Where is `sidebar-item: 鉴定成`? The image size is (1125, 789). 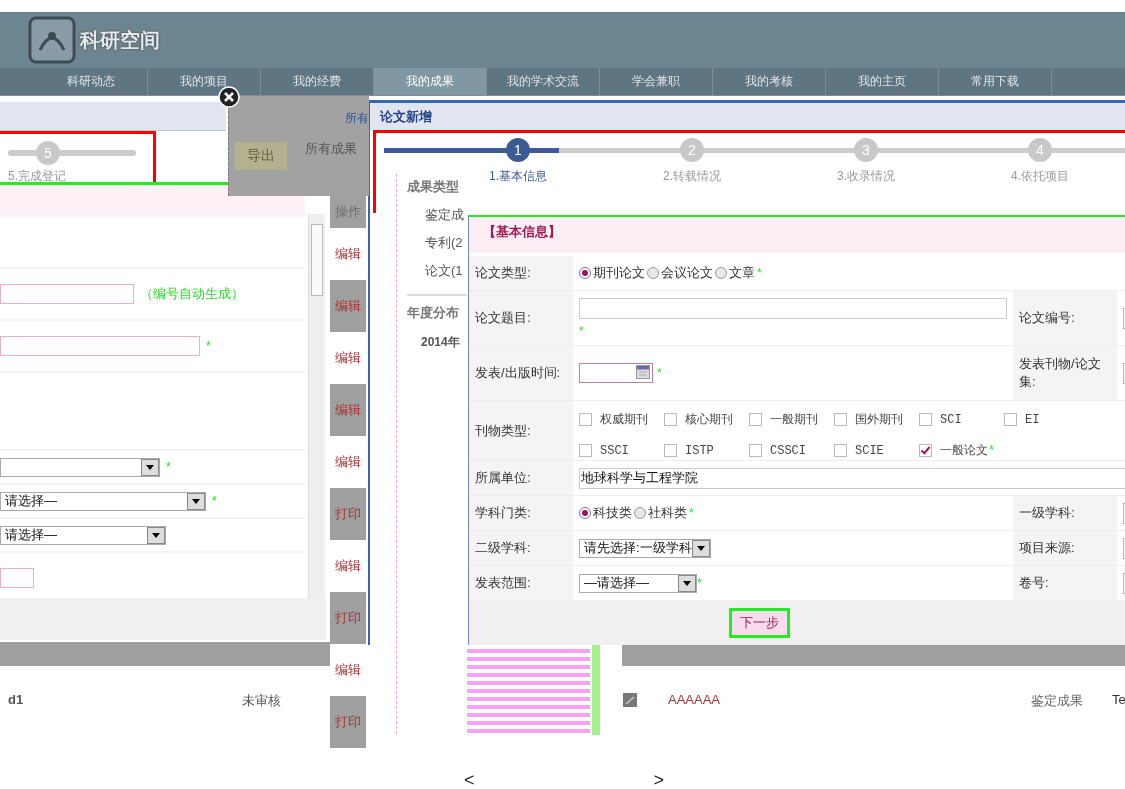
sidebar-item: 鉴定成 is located at coordinates (446, 215).